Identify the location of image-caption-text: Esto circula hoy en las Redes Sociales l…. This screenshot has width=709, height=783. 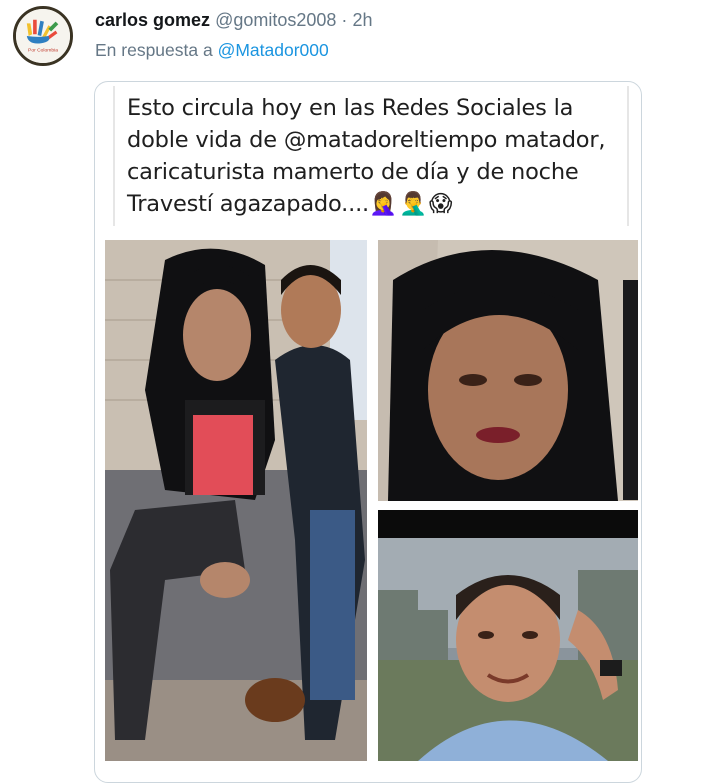
(379, 156).